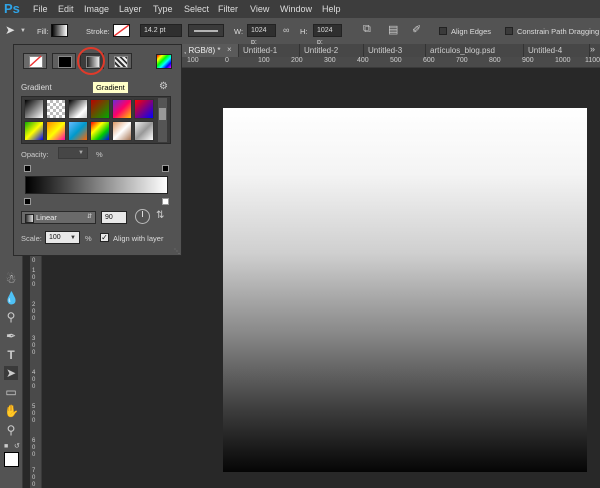  What do you see at coordinates (331, 9) in the screenshot?
I see `menu-help: Help` at bounding box center [331, 9].